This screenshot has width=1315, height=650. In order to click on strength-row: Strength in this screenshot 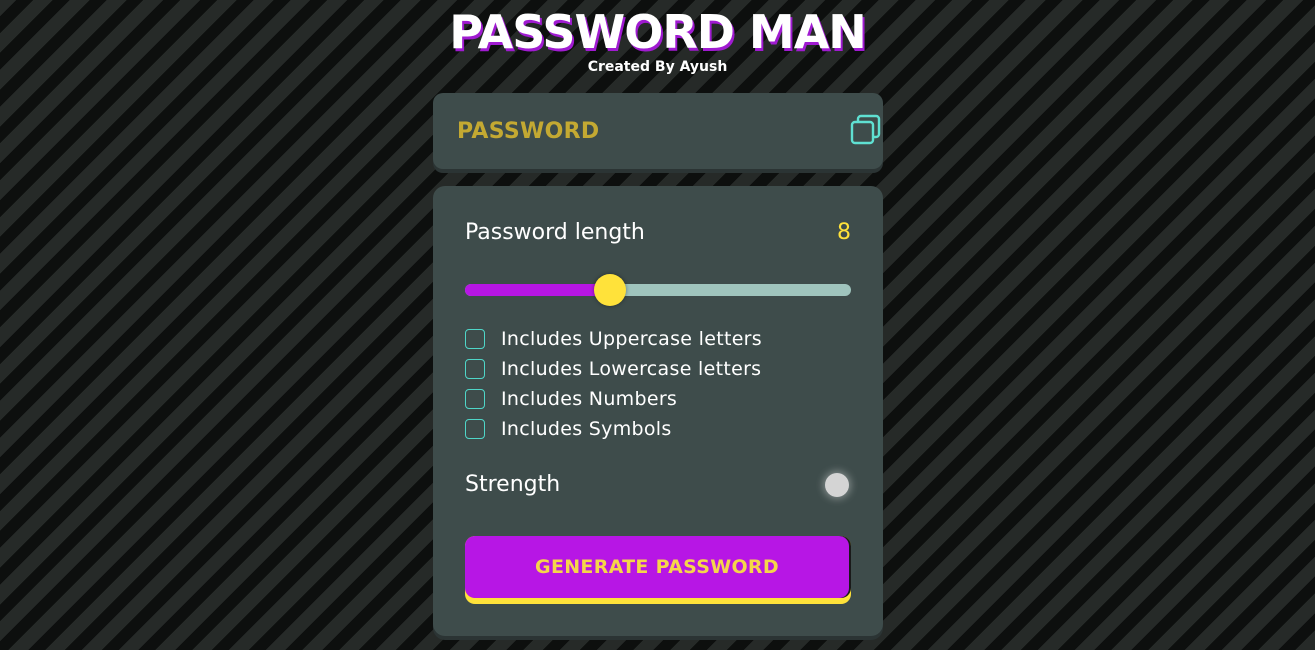, I will do `click(658, 484)`.